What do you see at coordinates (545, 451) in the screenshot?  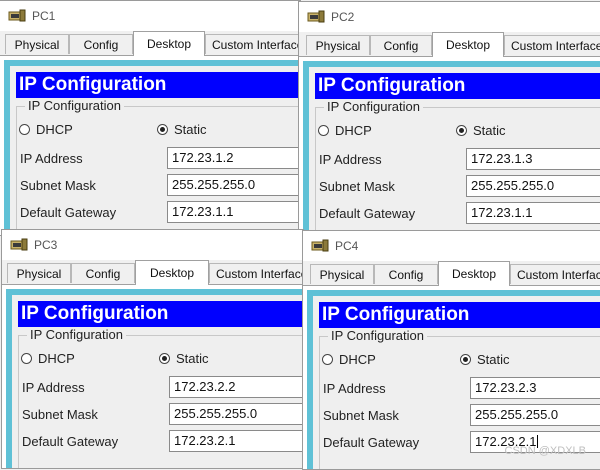 I see `watermark: CSDN @XDXLB` at bounding box center [545, 451].